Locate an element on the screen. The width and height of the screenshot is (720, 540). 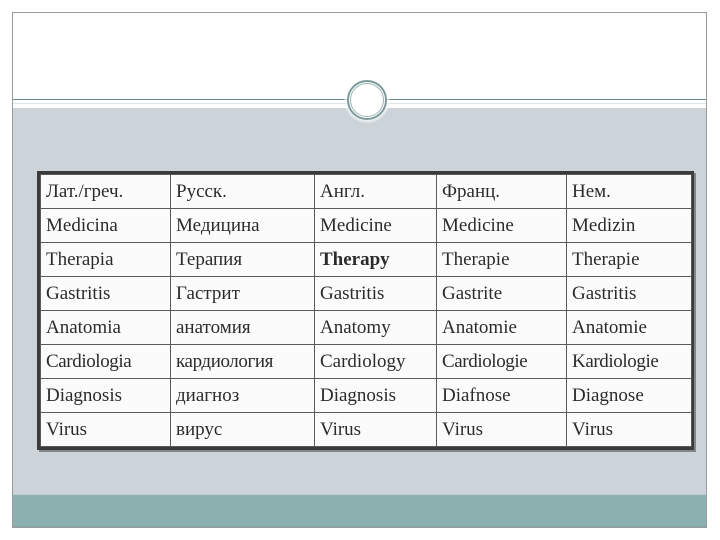
table-cell-r2-c4: Gastritis is located at coordinates (629, 293).